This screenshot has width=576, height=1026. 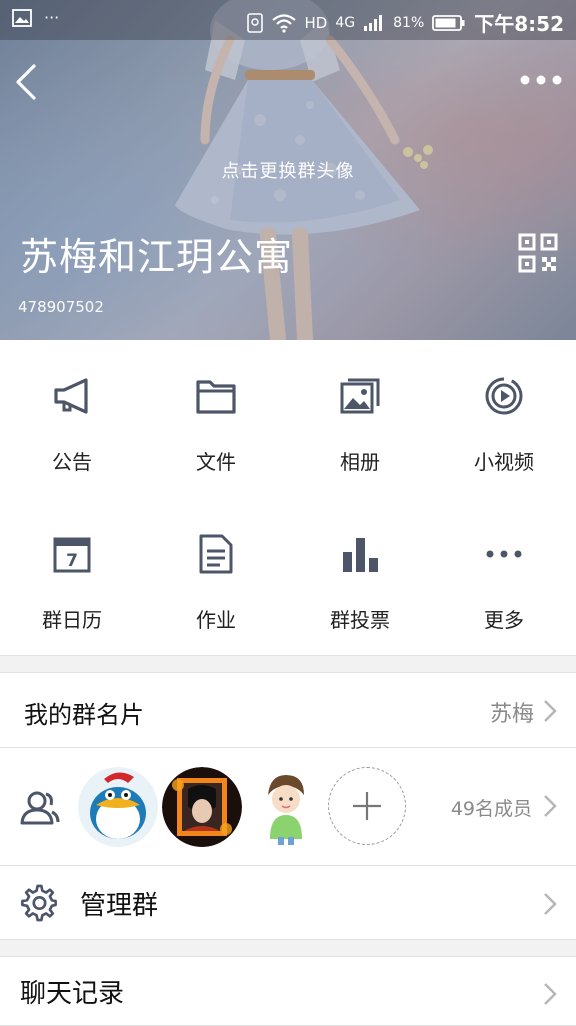 I want to click on folder-icon, so click(x=216, y=397).